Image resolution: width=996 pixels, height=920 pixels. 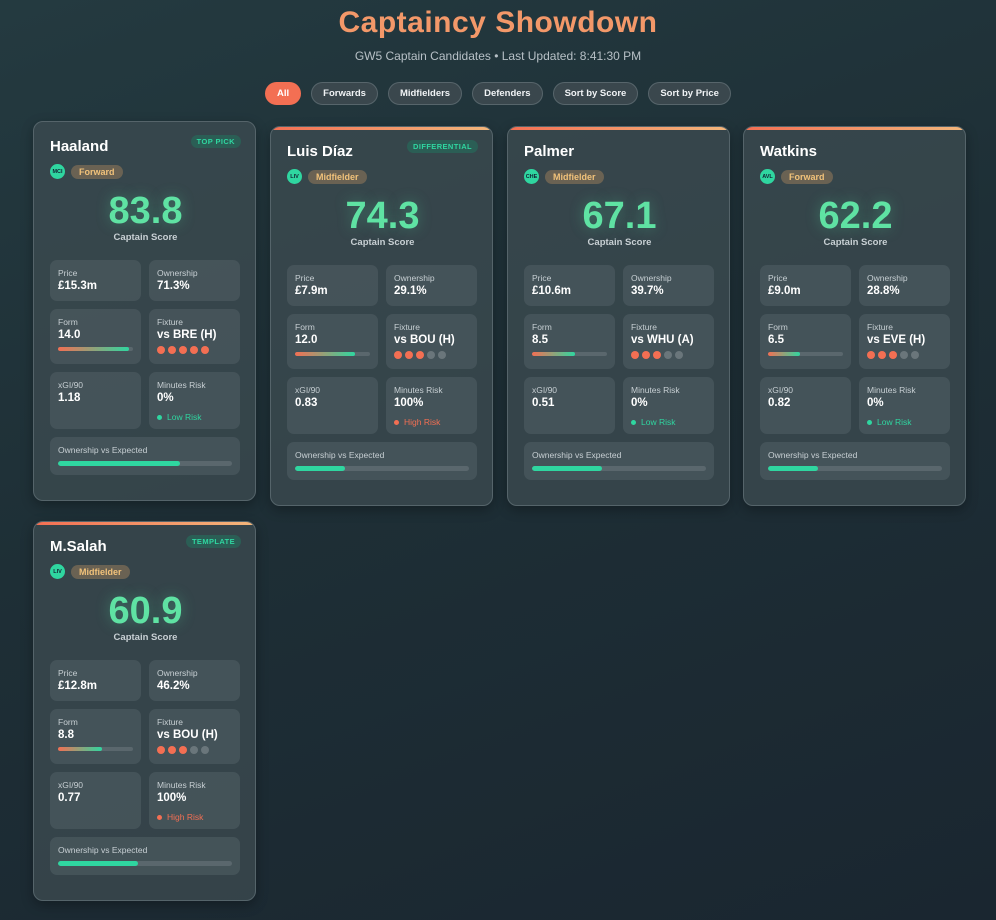 What do you see at coordinates (344, 93) in the screenshot?
I see `filter-forwards-button: Forwards` at bounding box center [344, 93].